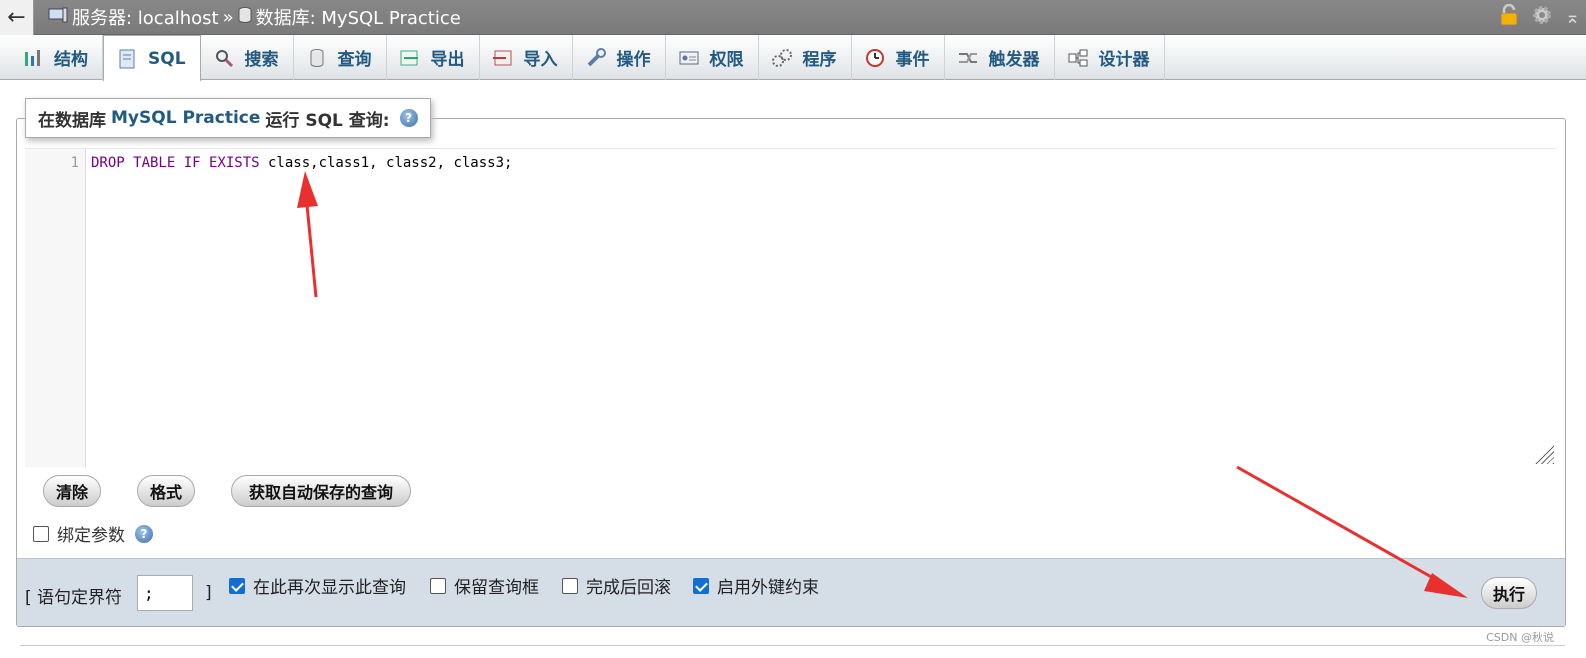  I want to click on back-button: ←, so click(17, 17).